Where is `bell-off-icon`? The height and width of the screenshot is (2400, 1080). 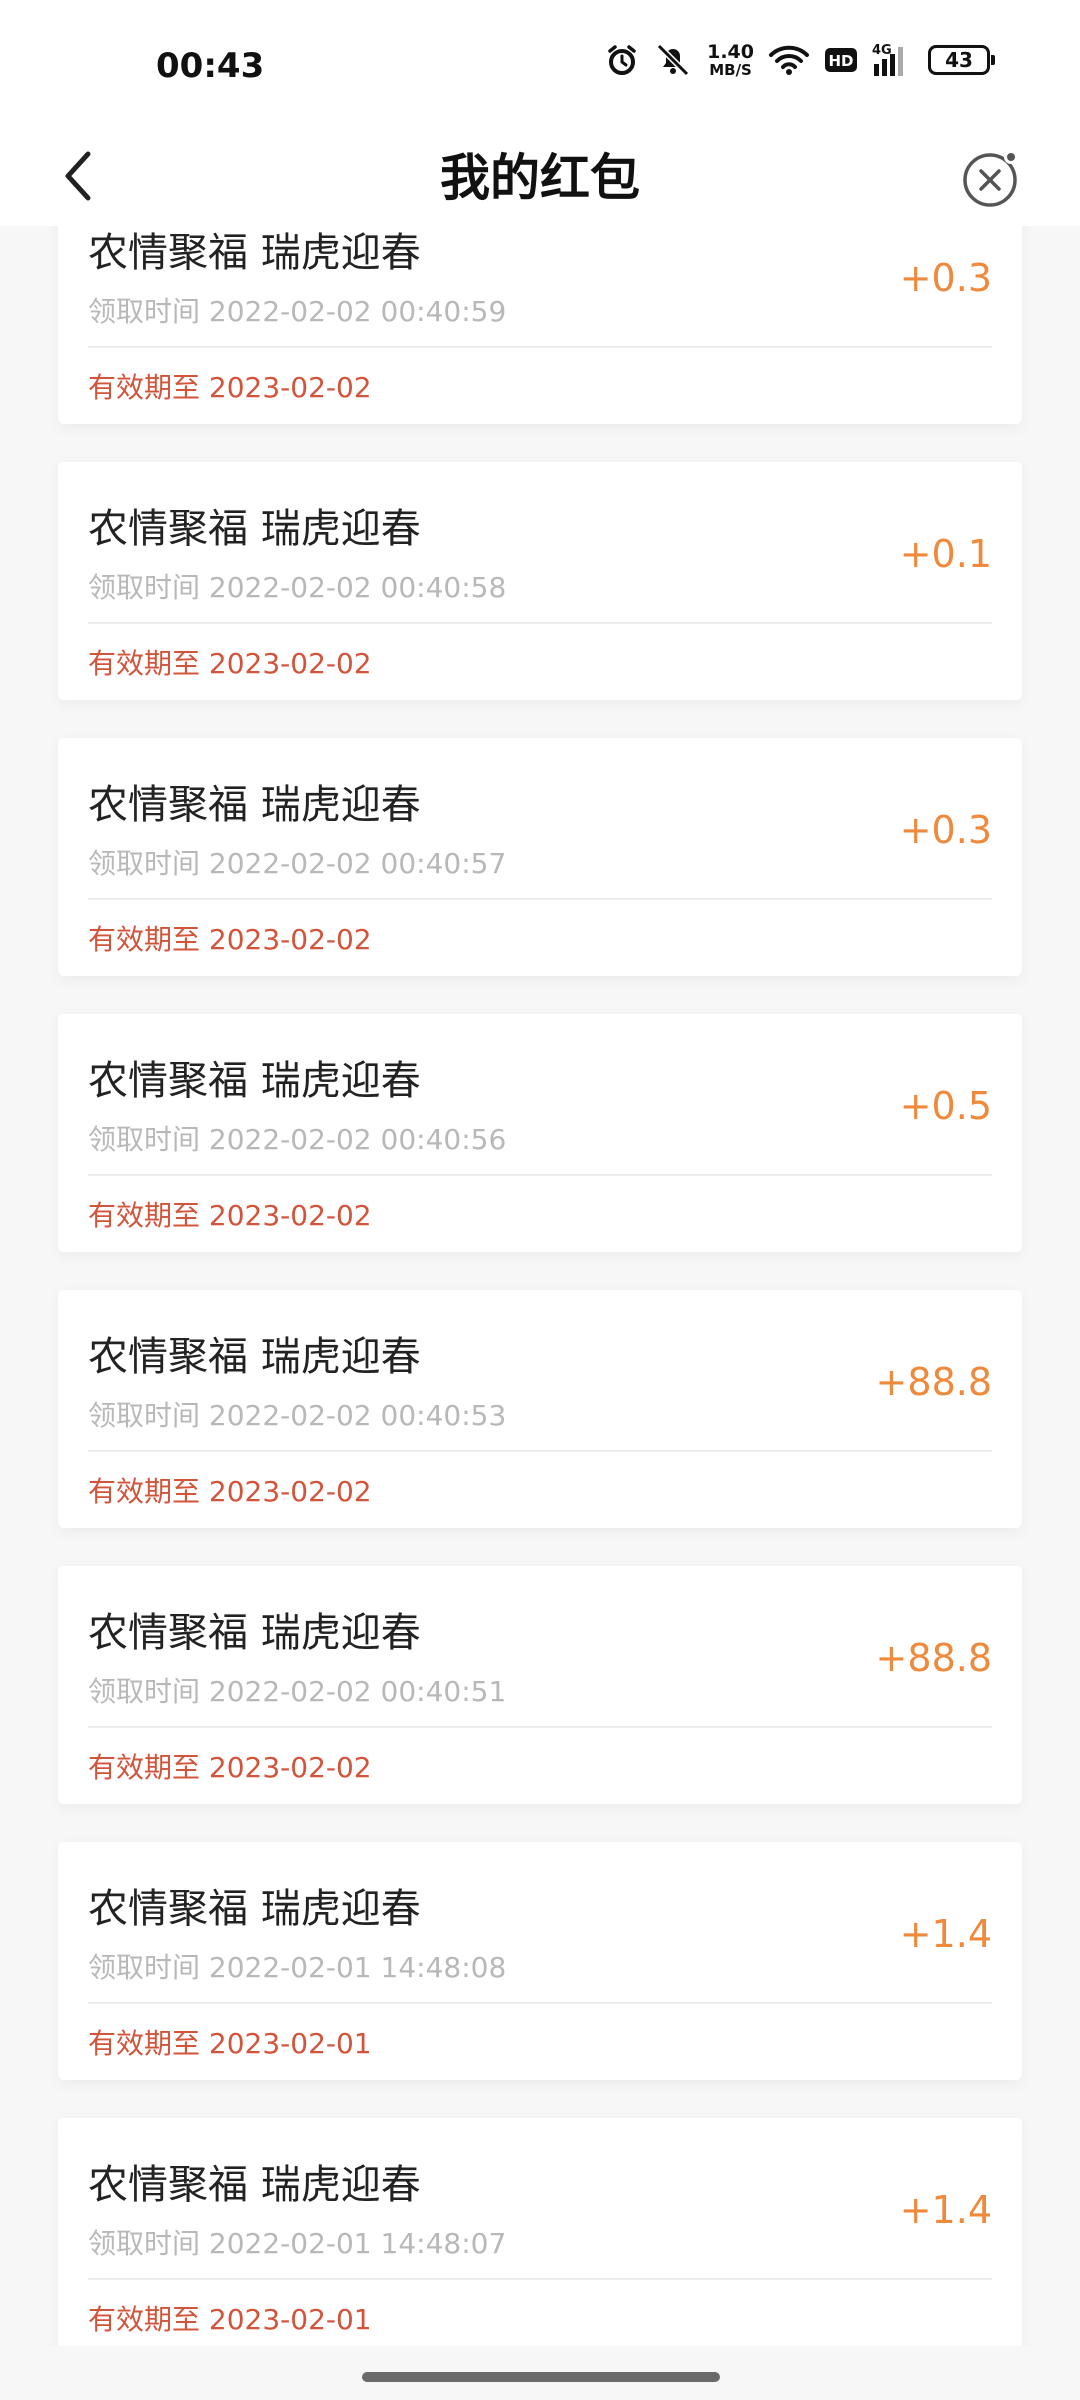 bell-off-icon is located at coordinates (673, 60).